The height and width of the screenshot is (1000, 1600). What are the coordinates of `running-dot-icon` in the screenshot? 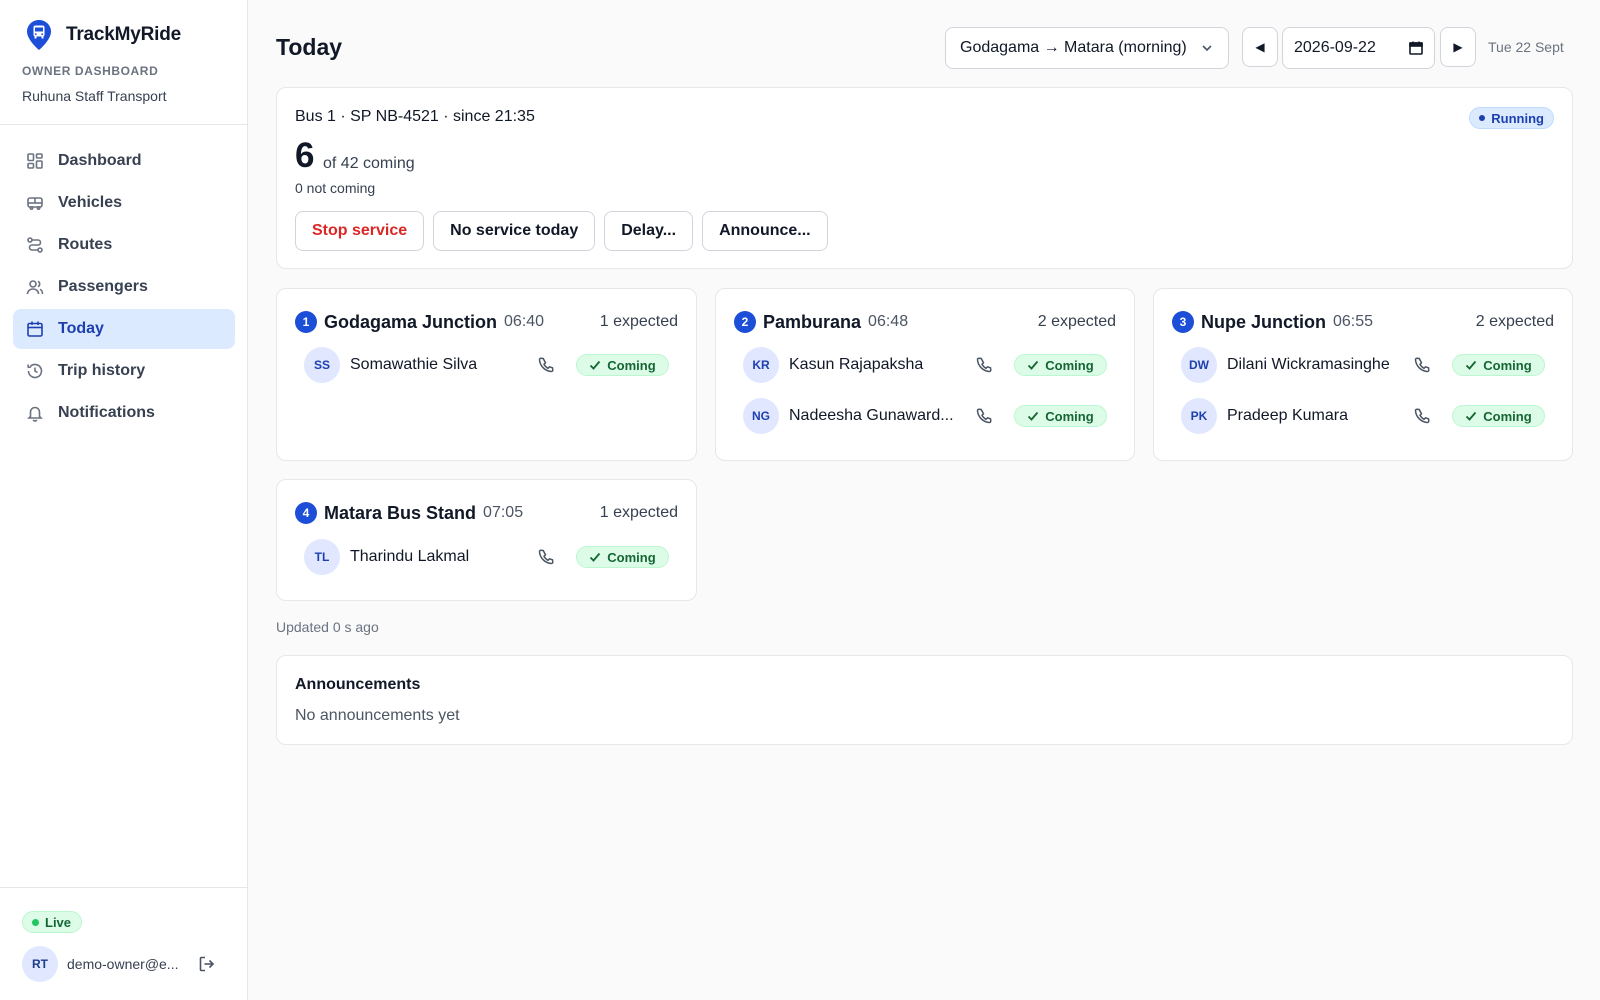 It's located at (1482, 118).